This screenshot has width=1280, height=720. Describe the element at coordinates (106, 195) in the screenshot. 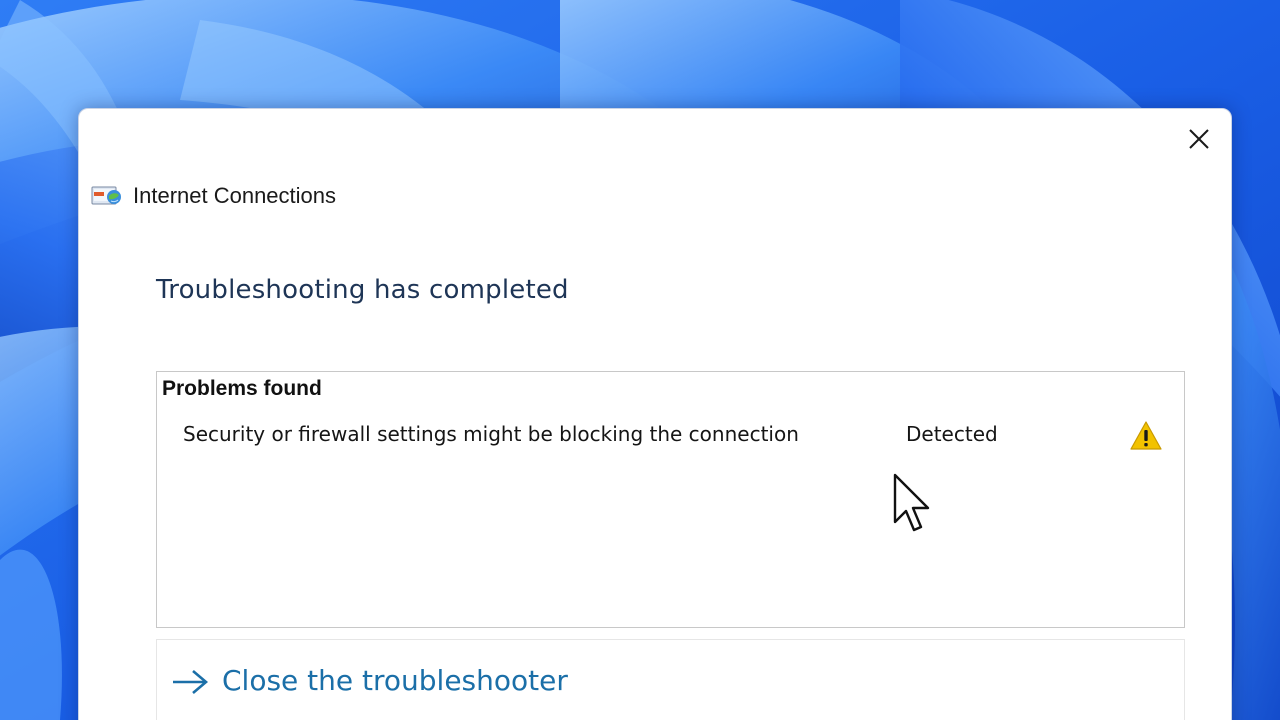

I see `network-connections-icon` at that location.